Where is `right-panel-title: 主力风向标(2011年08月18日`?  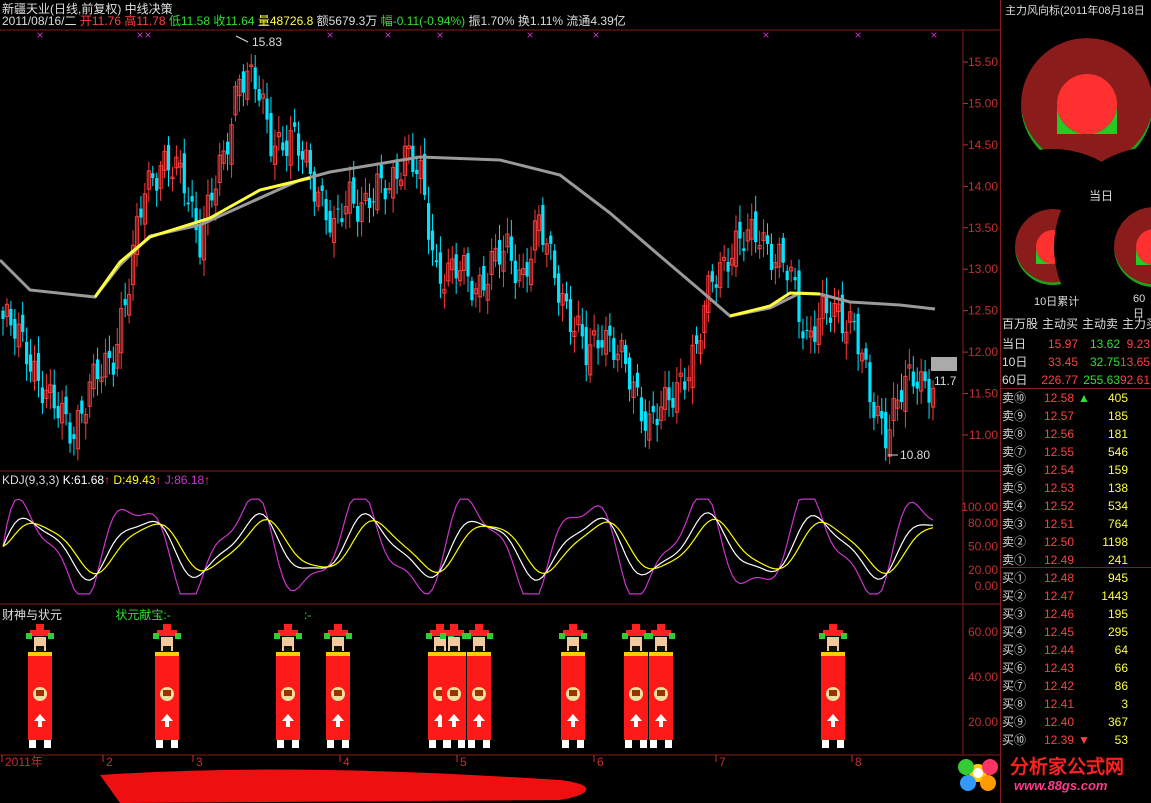
right-panel-title: 主力风向标(2011年08月18日 is located at coordinates (1075, 11).